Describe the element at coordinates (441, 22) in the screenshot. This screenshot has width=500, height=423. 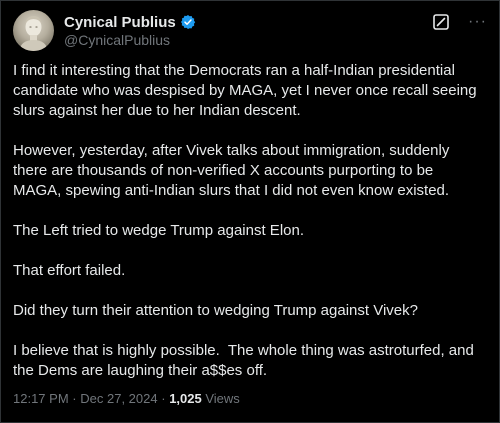
I see `grok-icon` at that location.